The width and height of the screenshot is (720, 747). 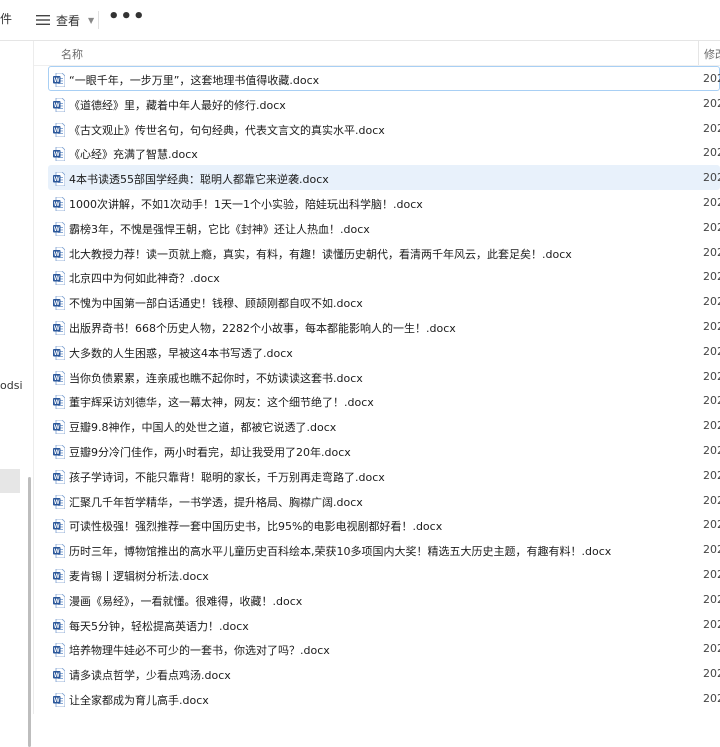 I want to click on file-row: W 不愧为中国第一部白话通史！钱穆、顾颉刚都自叹不如.docx 202, so click(x=384, y=301).